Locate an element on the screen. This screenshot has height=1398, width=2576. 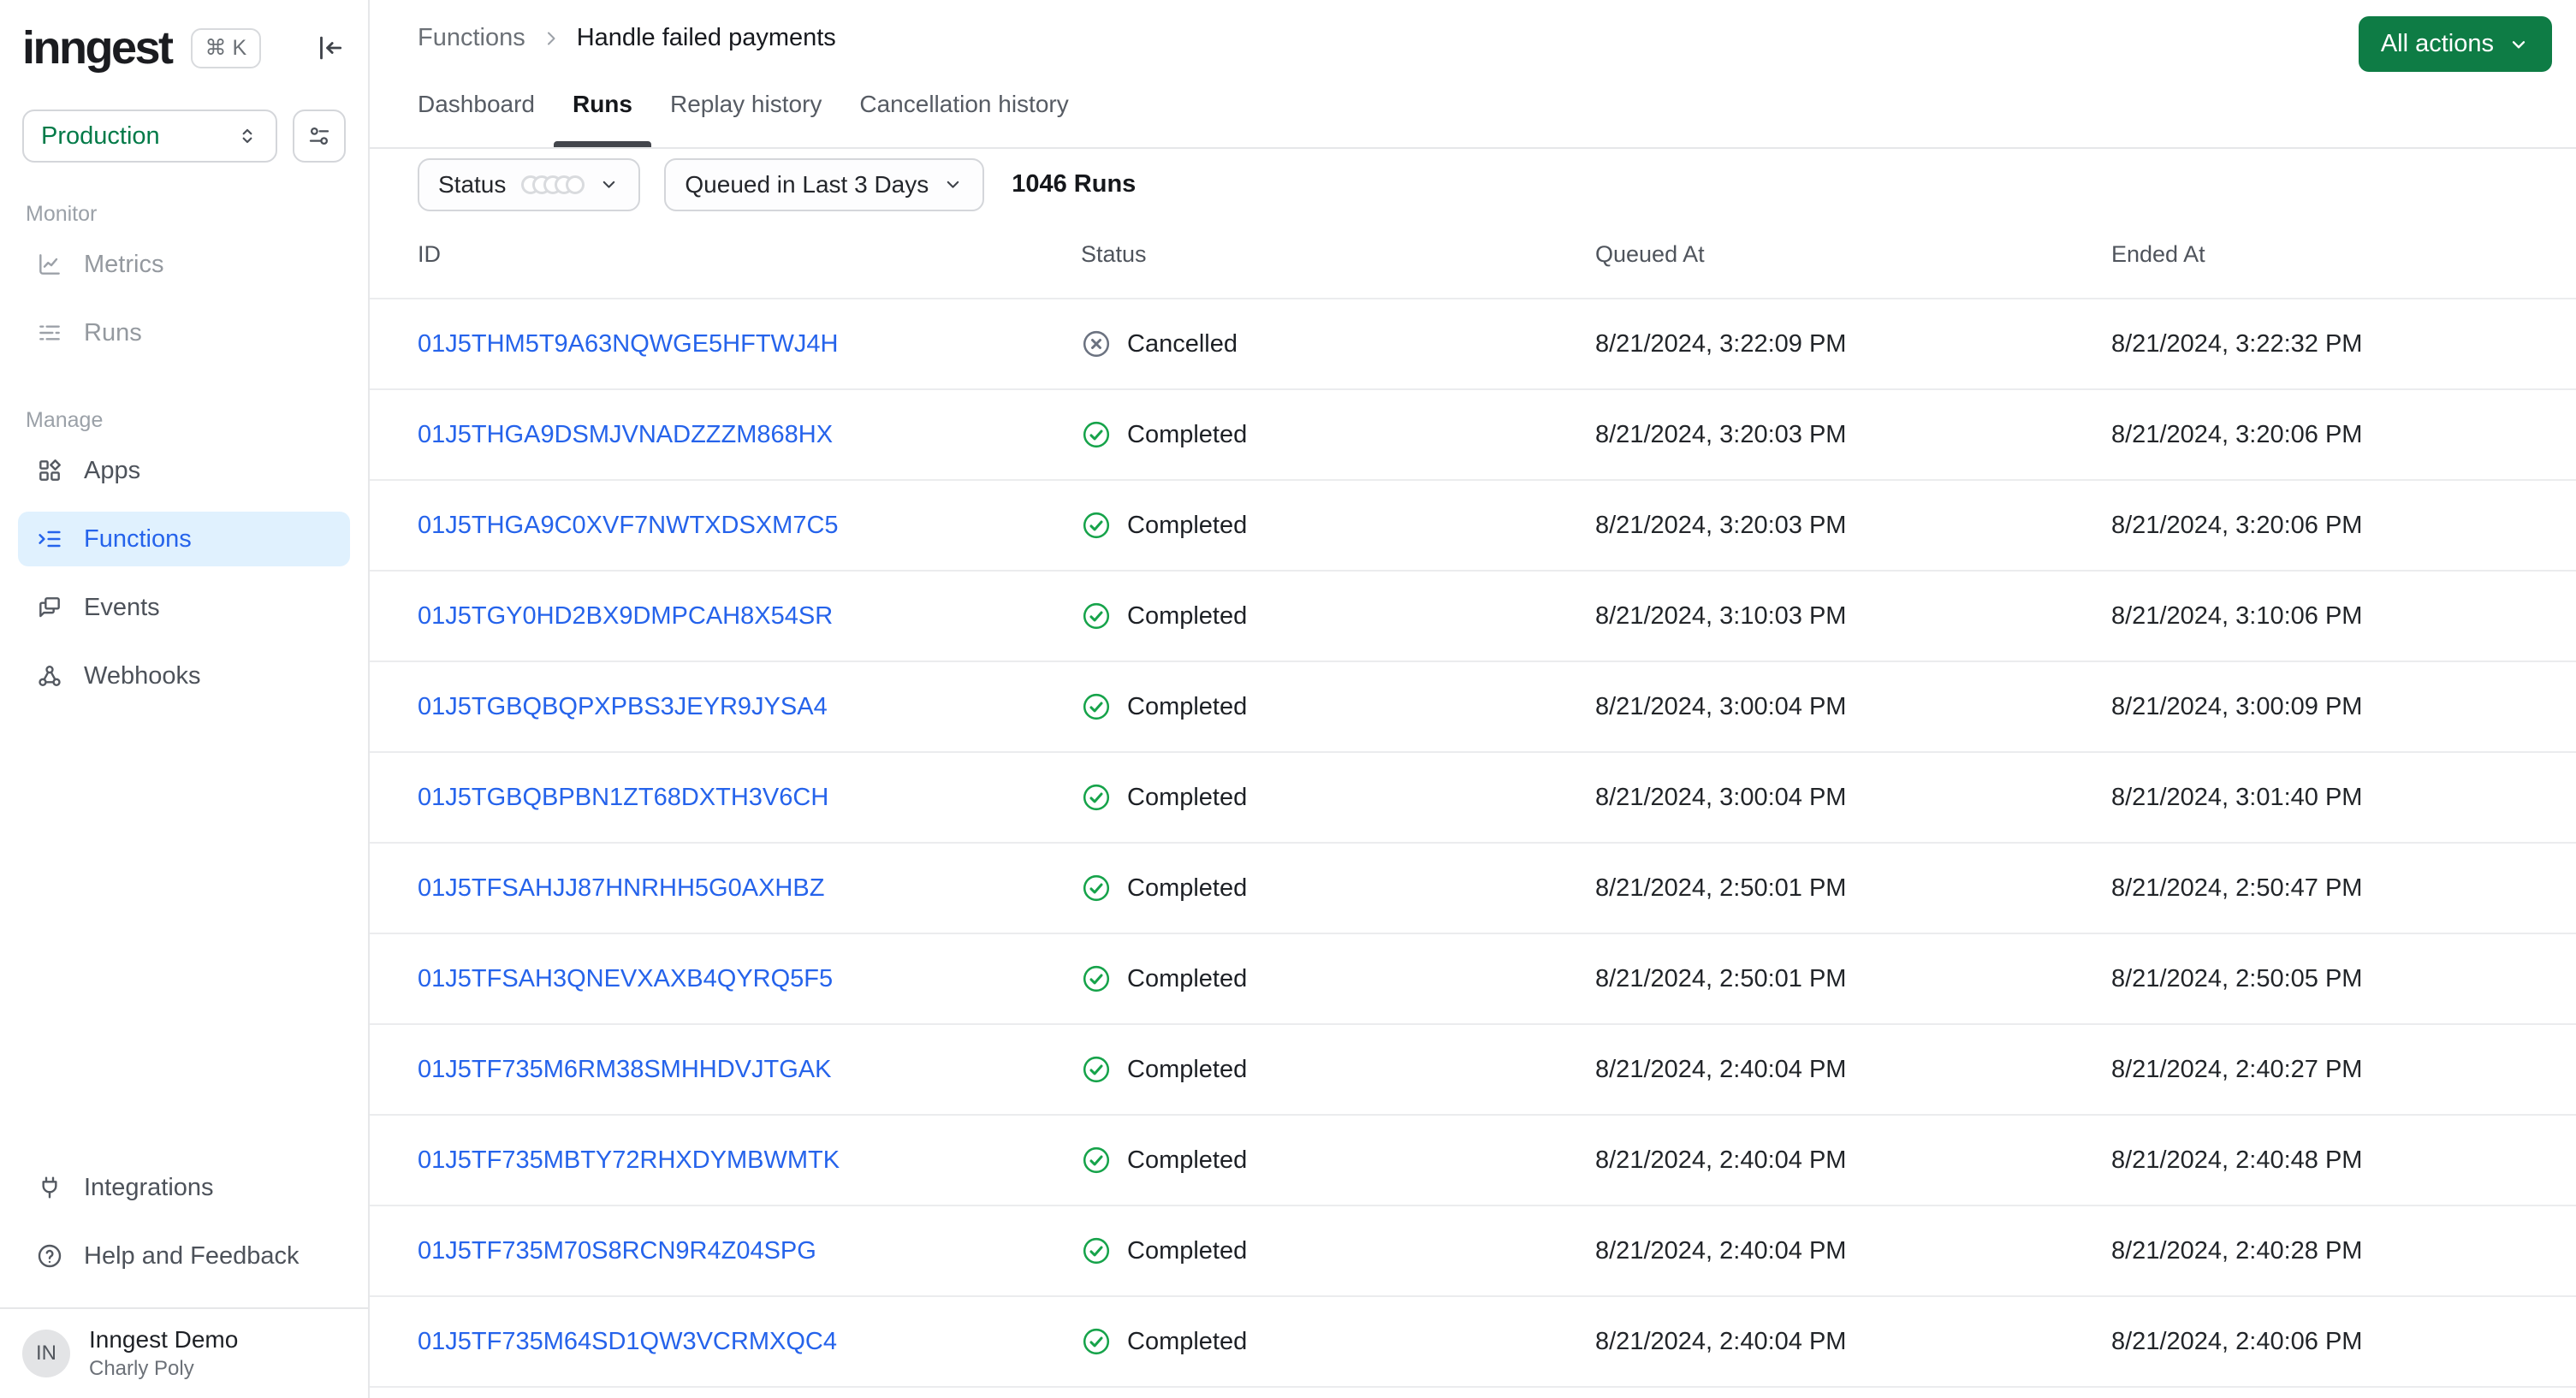
tab-dashboard: Dashboard is located at coordinates (476, 110).